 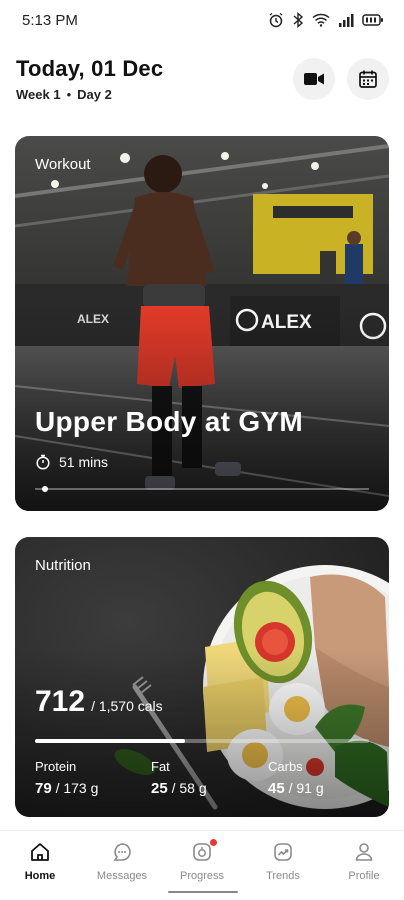 I want to click on calories-value: 712, so click(x=60, y=701).